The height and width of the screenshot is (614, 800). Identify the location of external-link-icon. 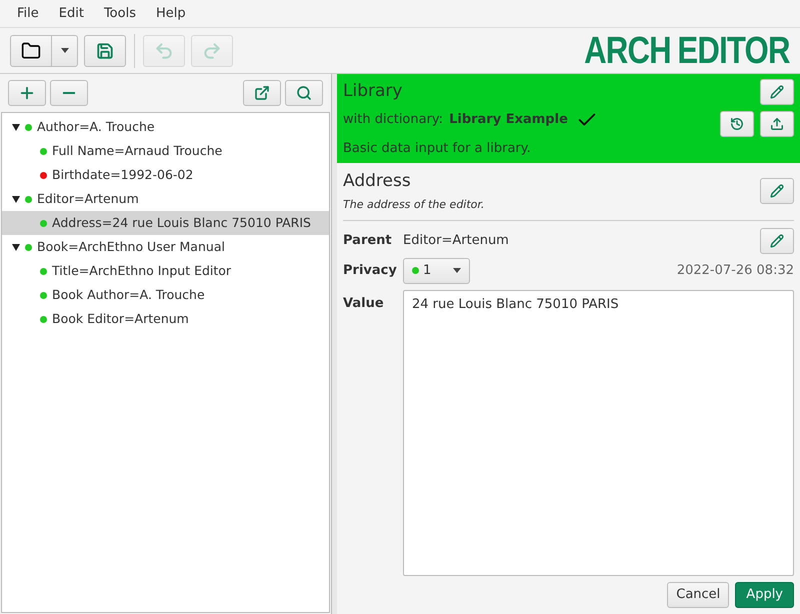
(262, 93).